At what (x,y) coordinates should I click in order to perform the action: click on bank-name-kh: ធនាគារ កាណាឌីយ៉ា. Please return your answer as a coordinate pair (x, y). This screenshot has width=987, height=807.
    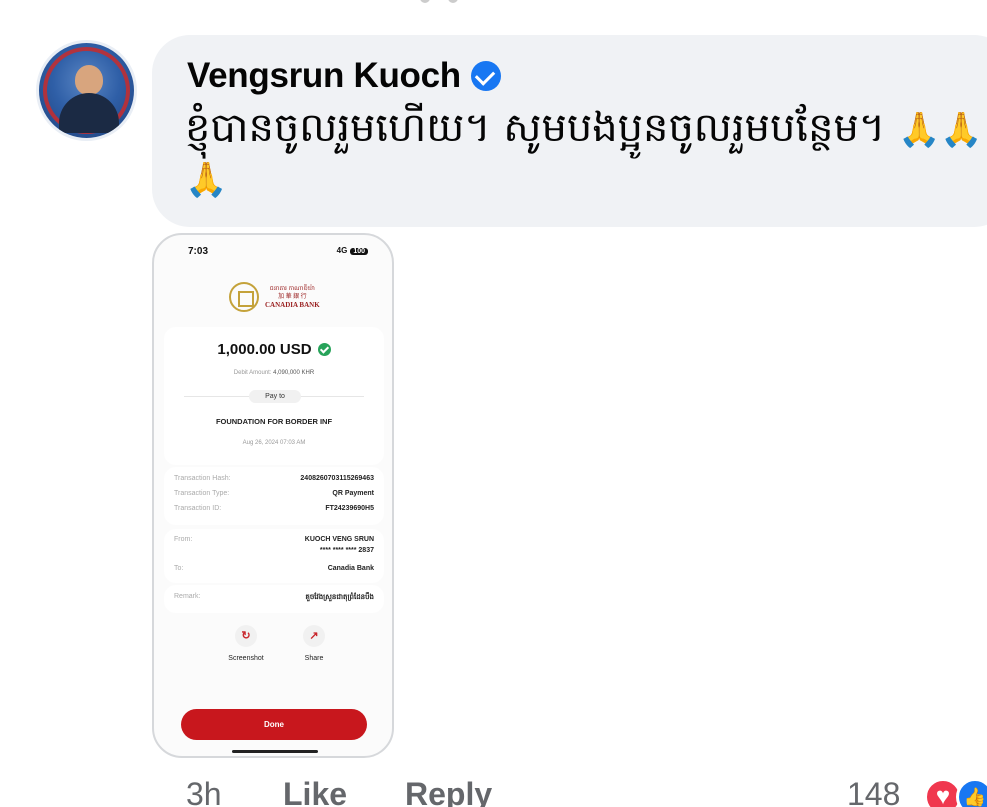
    Looking at the image, I should click on (292, 289).